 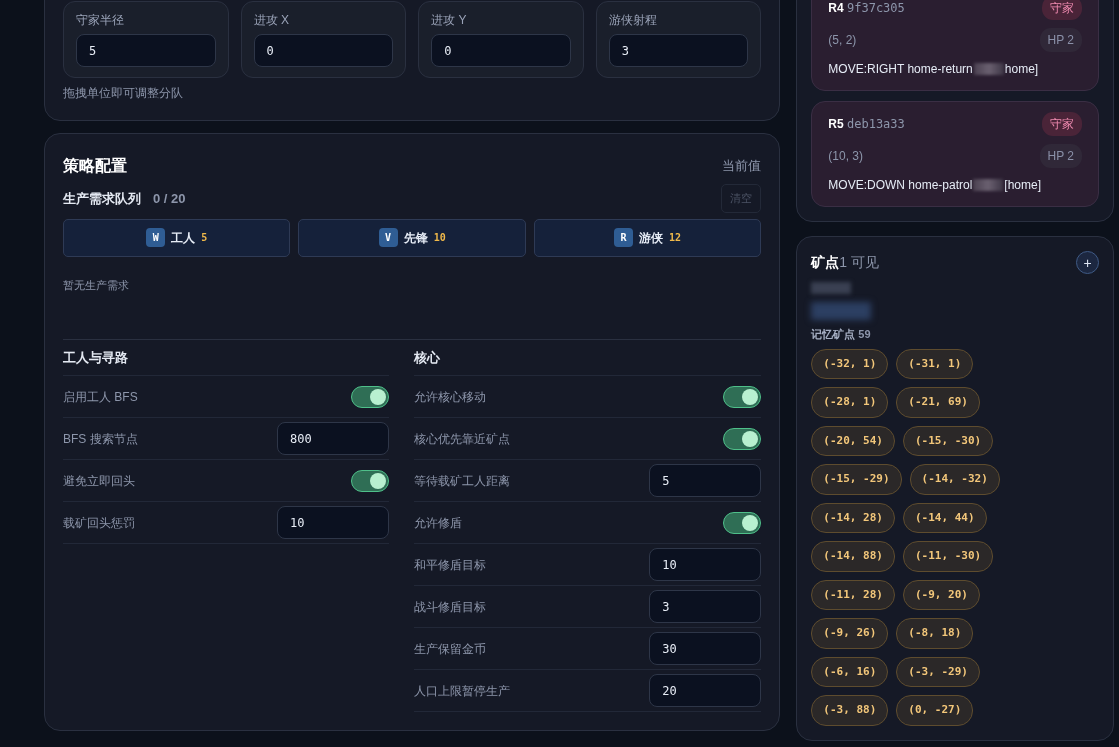 What do you see at coordinates (876, 8) in the screenshot?
I see `unit-hash: 9f37c305` at bounding box center [876, 8].